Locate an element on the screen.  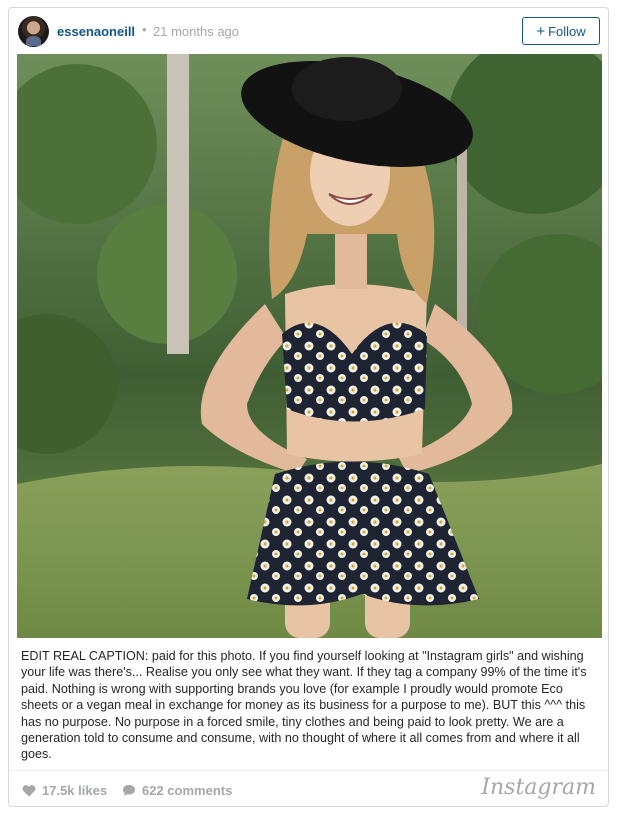
instagram-logo: Instagram is located at coordinates (538, 787).